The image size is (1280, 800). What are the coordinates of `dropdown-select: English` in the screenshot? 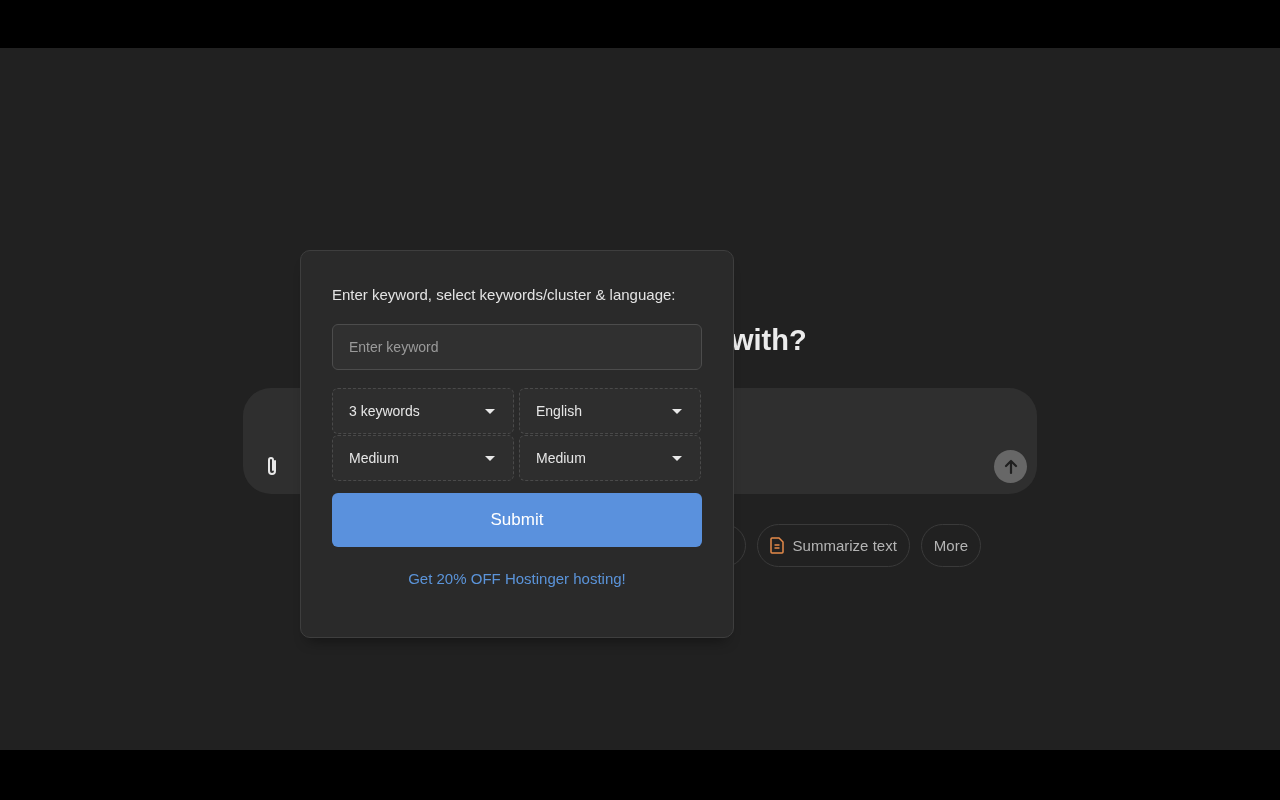 It's located at (610, 411).